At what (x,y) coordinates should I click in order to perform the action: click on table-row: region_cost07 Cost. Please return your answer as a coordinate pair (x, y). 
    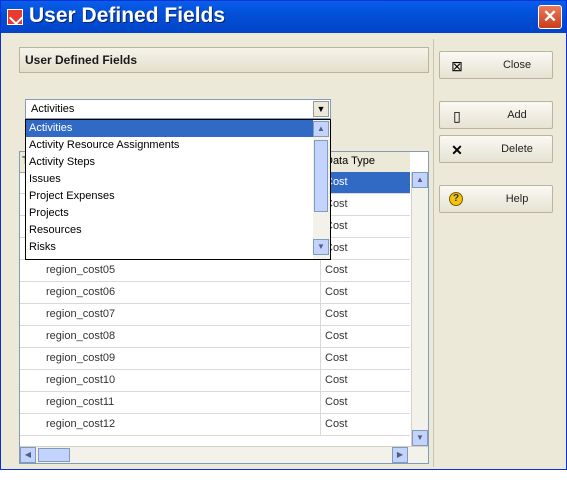
    Looking at the image, I should click on (215, 315).